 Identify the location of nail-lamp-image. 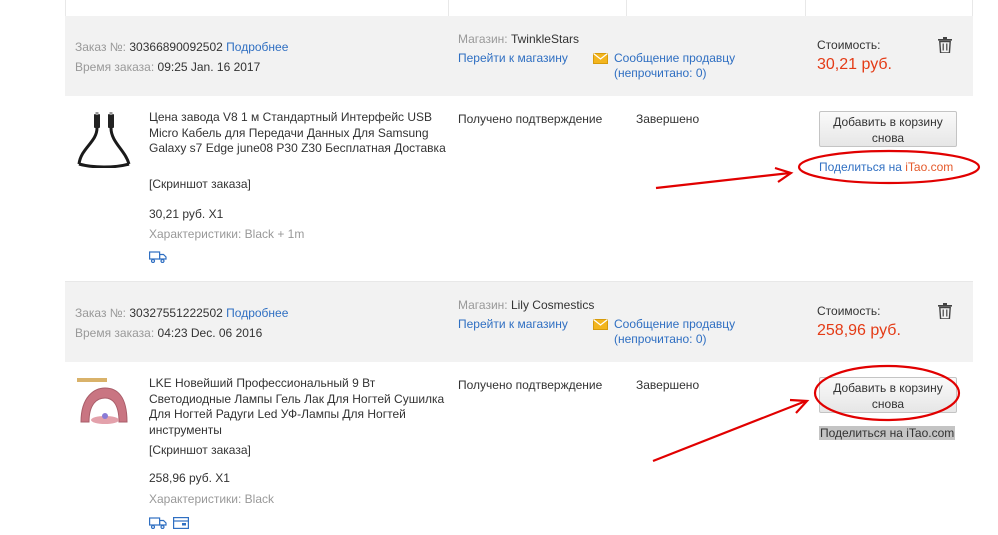
(102, 401).